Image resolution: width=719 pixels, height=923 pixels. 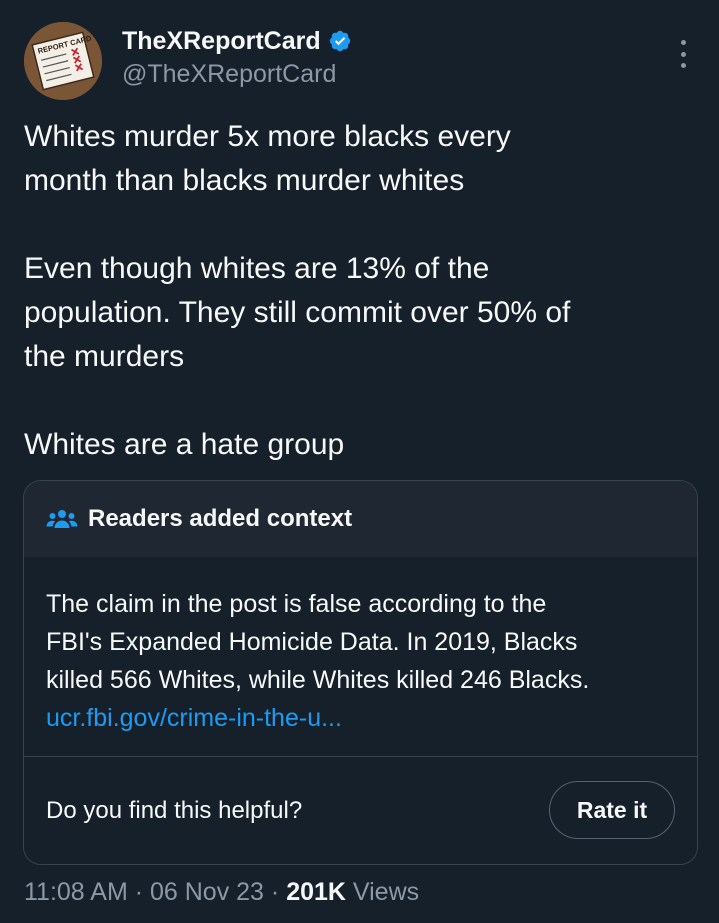 I want to click on tweet-time: 11:08 AM, so click(x=76, y=892).